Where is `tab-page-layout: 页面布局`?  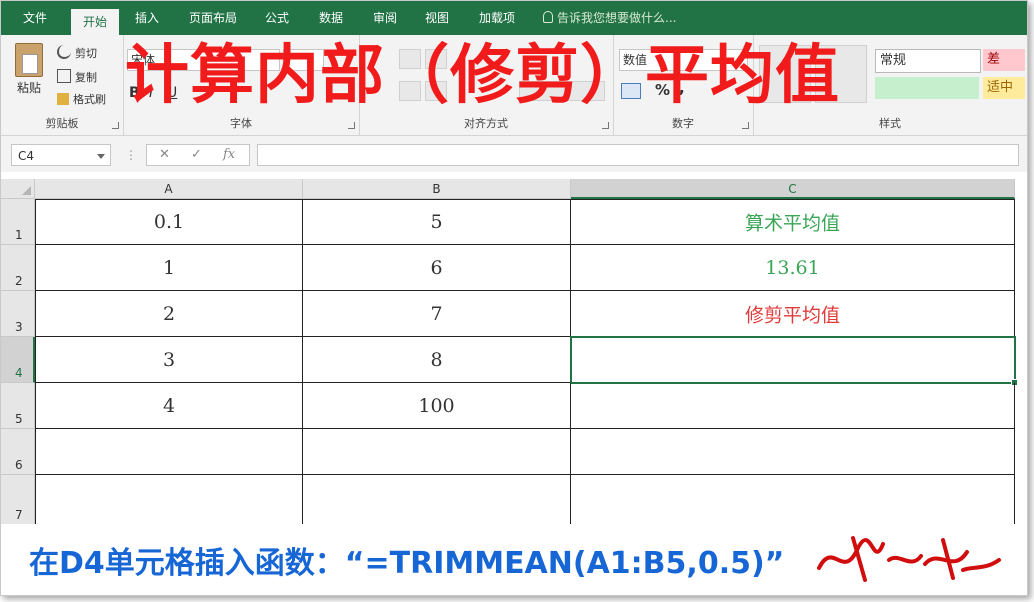 tab-page-layout: 页面布局 is located at coordinates (213, 18).